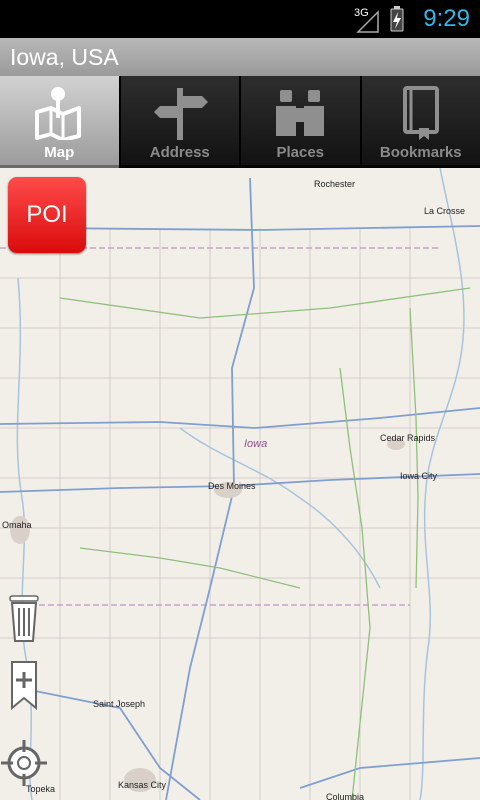  I want to click on tab-bar: Map Address Places Bookmarks, so click(240, 122).